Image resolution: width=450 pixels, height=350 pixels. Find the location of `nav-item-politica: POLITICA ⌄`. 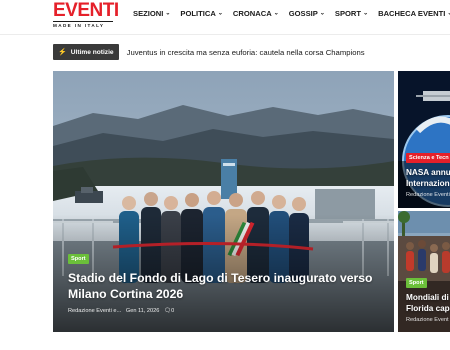

nav-item-politica: POLITICA ⌄ is located at coordinates (201, 13).